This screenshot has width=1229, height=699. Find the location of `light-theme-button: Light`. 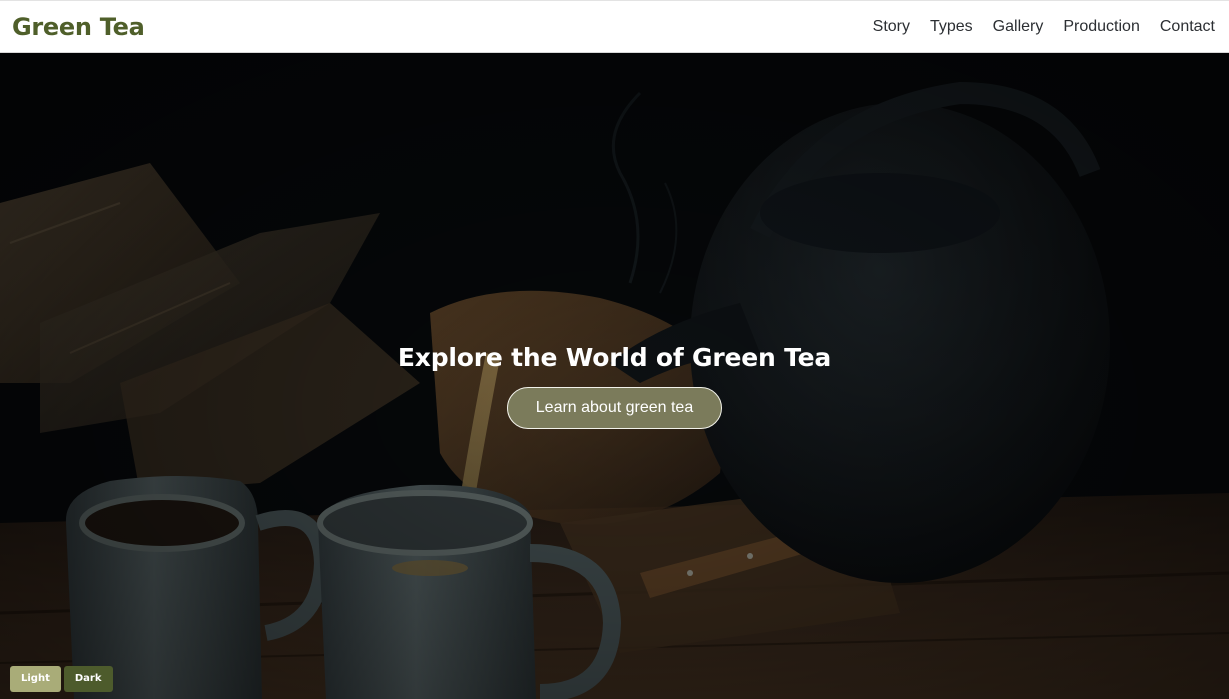

light-theme-button: Light is located at coordinates (35, 679).